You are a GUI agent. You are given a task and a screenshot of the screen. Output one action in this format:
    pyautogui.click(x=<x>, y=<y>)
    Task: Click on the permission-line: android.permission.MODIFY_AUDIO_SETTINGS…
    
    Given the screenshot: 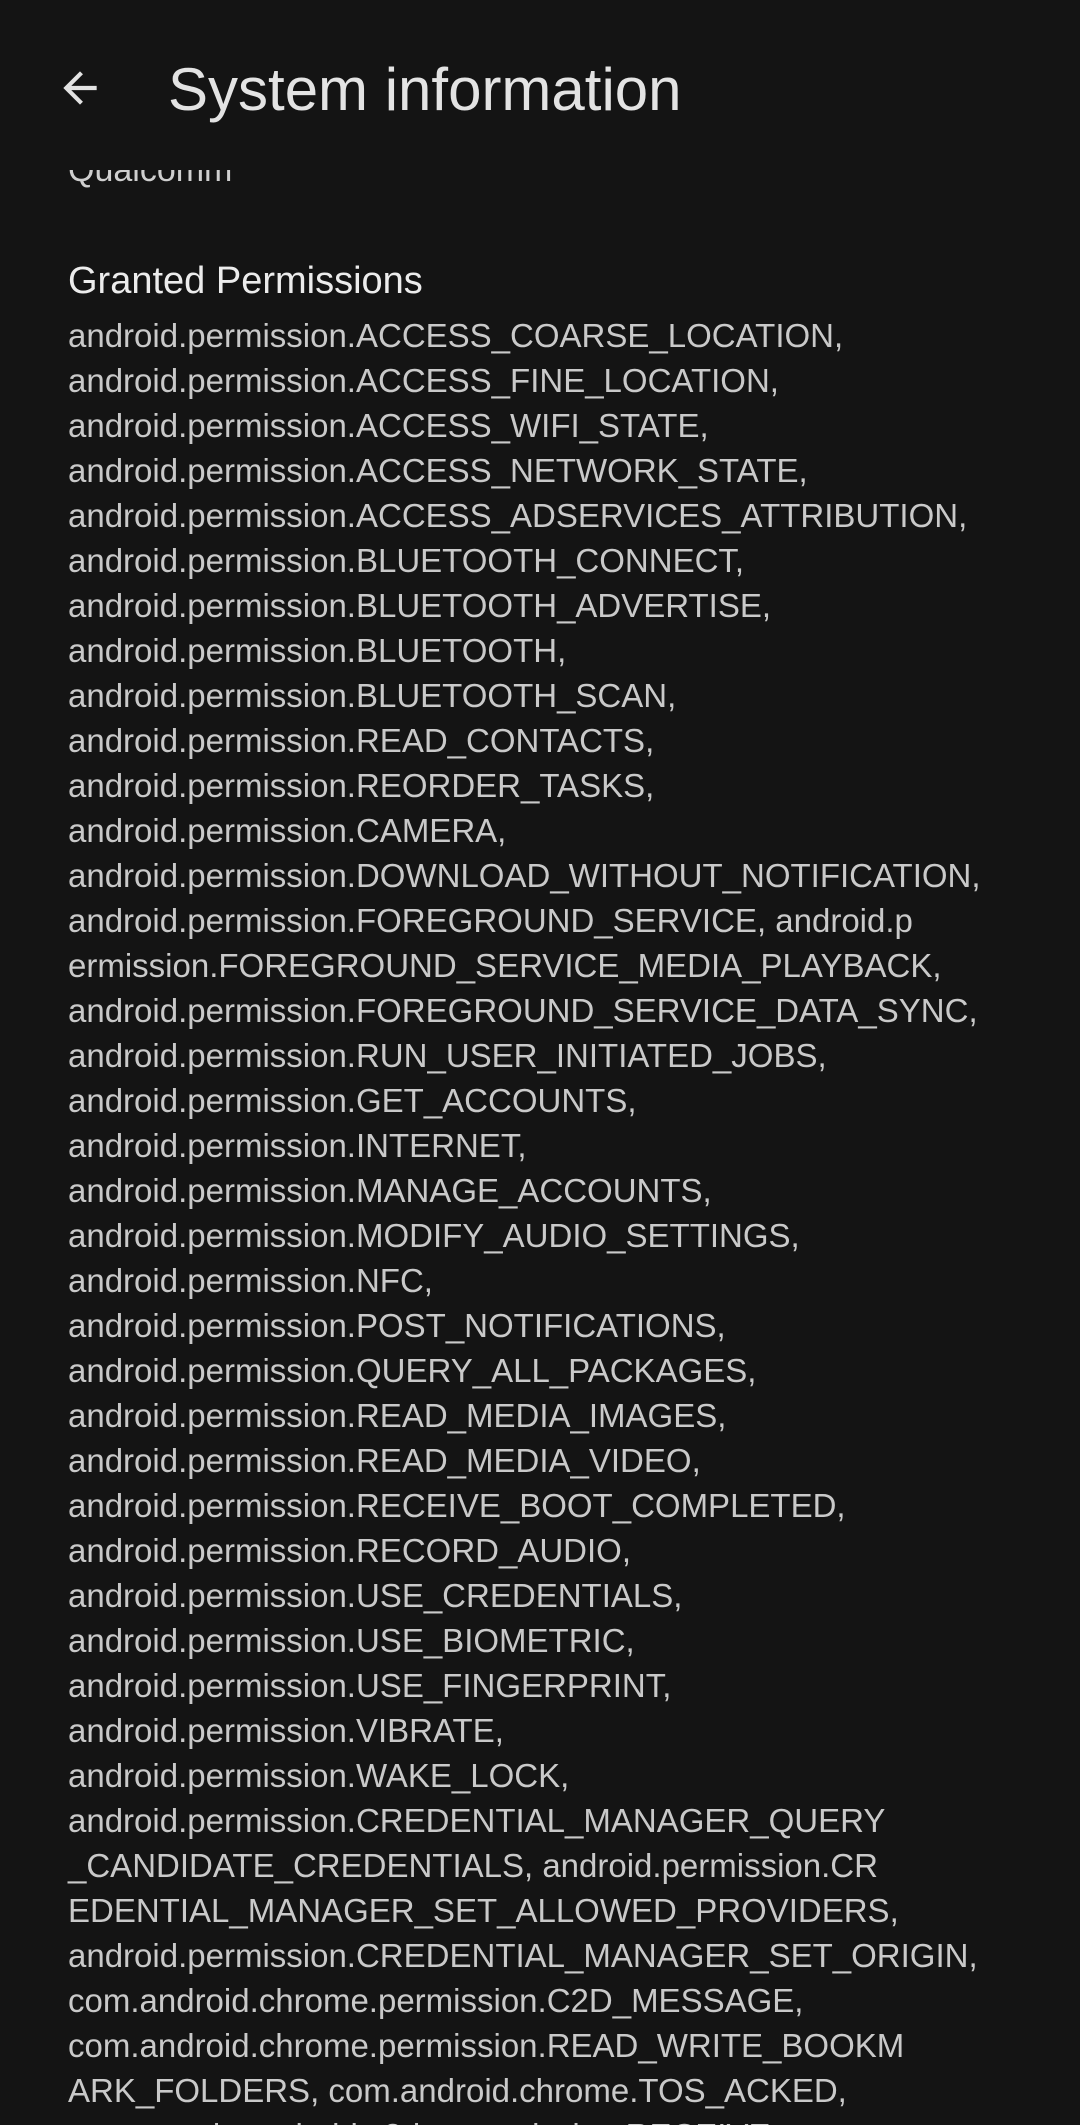 What is the action you would take?
    pyautogui.click(x=434, y=1235)
    